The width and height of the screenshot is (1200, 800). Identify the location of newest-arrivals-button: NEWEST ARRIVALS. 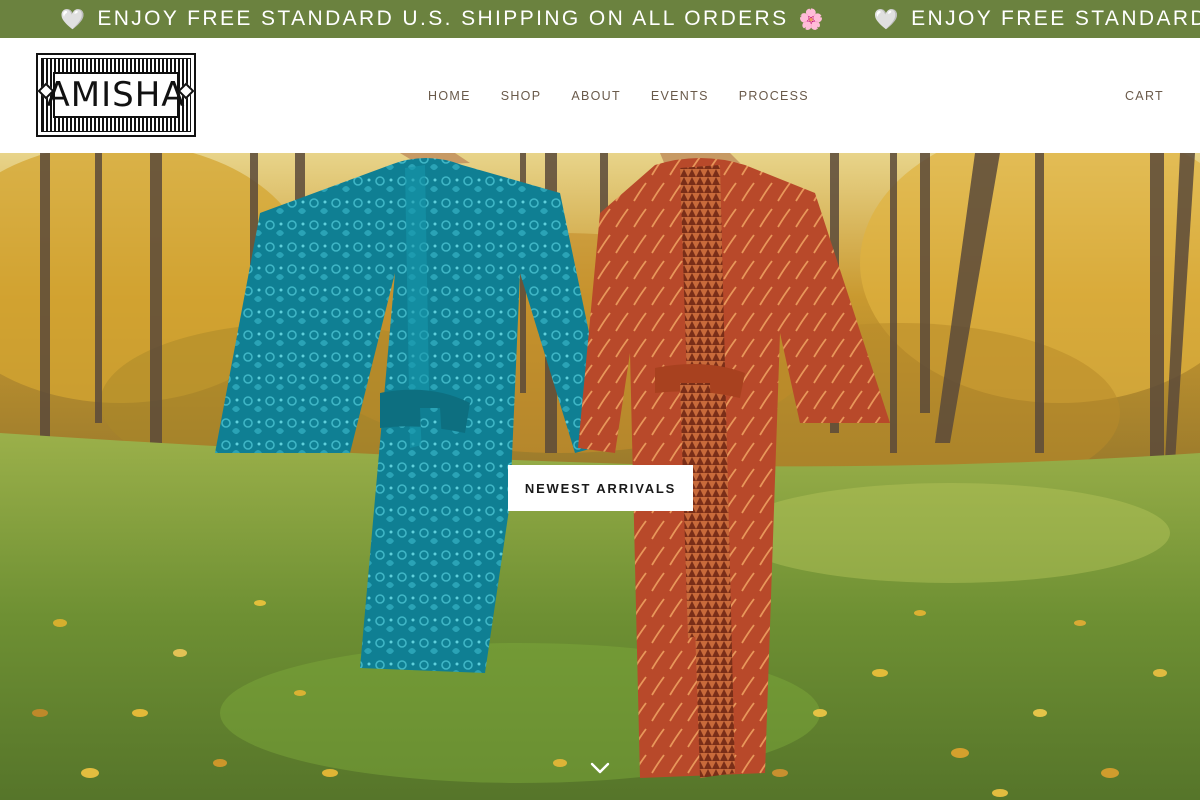
(600, 488).